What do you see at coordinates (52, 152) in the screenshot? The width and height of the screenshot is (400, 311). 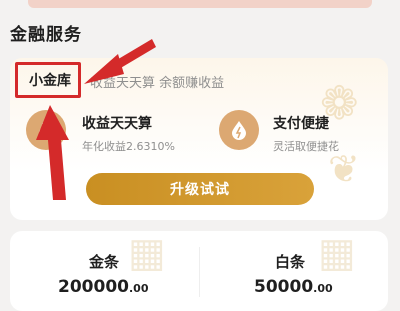 I see `arrow-down-icon` at bounding box center [52, 152].